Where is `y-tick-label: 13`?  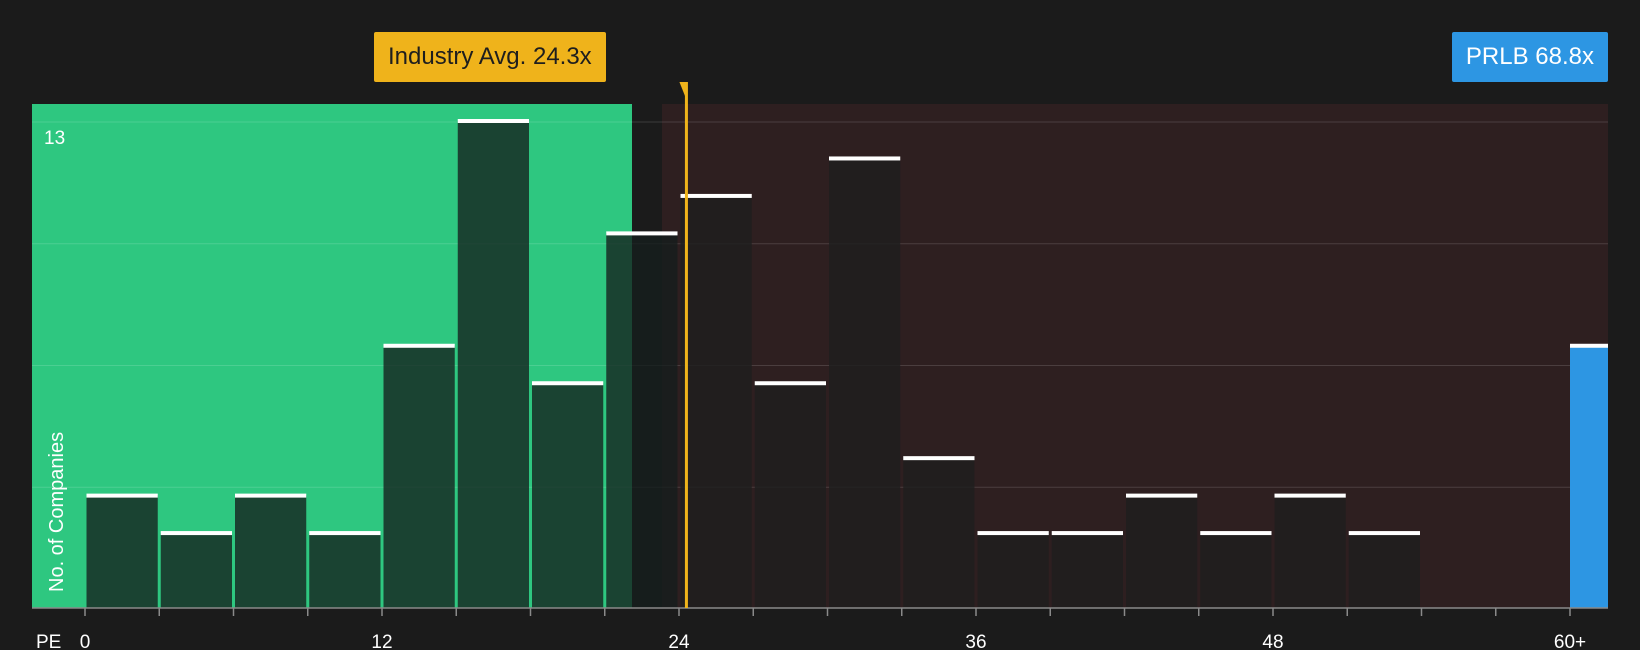
y-tick-label: 13 is located at coordinates (54, 138).